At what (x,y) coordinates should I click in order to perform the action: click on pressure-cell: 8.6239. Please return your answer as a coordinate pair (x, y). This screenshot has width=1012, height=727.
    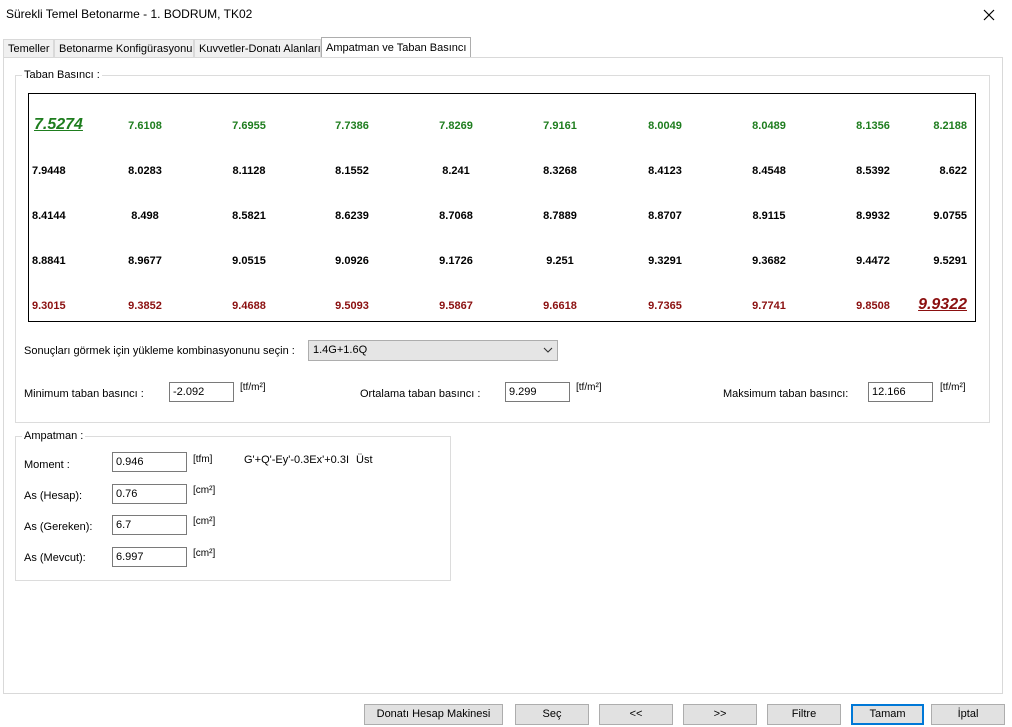
    Looking at the image, I should click on (352, 216).